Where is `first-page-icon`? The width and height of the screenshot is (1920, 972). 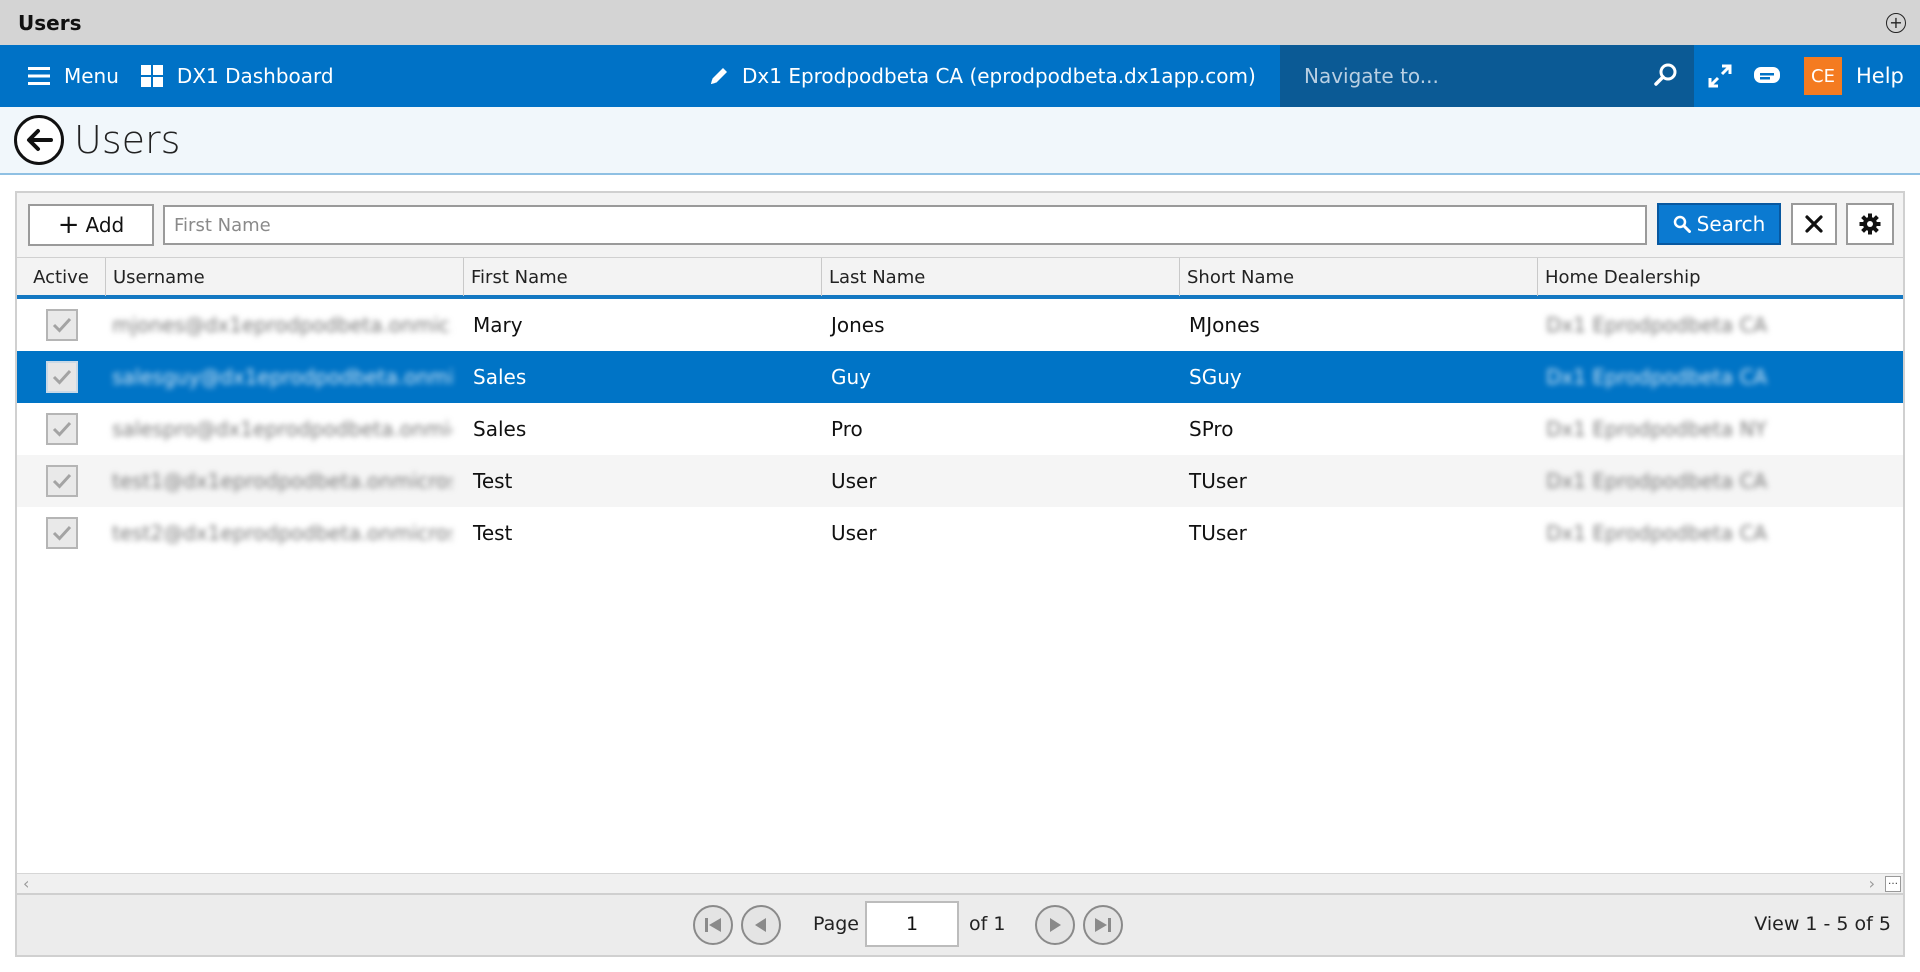
first-page-icon is located at coordinates (713, 925).